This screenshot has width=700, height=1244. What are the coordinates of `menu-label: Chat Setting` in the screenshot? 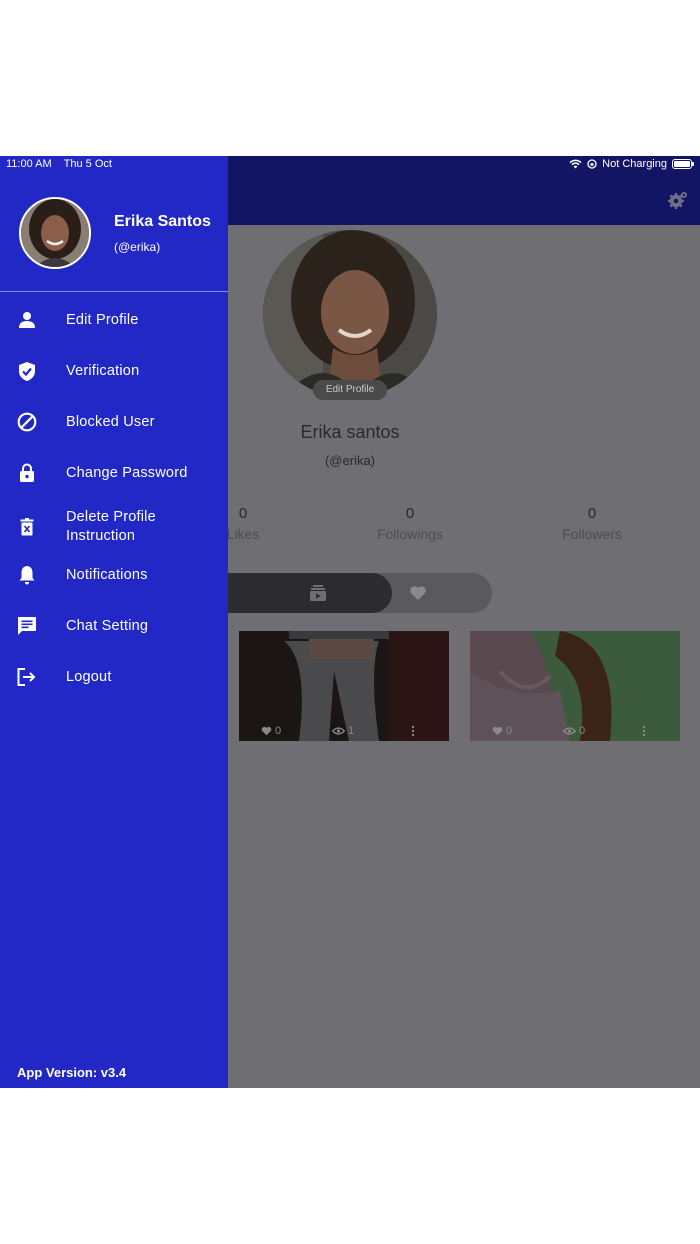 It's located at (107, 625).